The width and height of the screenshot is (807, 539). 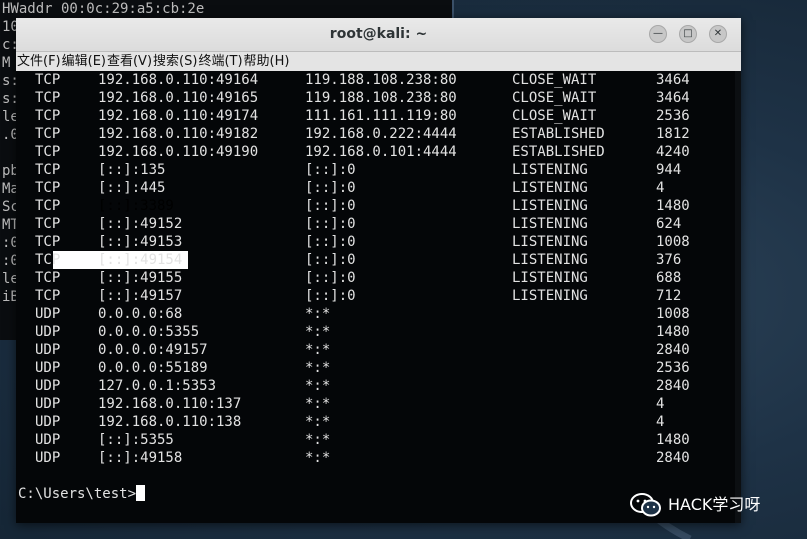 What do you see at coordinates (376, 188) in the screenshot?
I see `netstat-row: TCP [::]:445 [::]:0 LISTENING 4` at bounding box center [376, 188].